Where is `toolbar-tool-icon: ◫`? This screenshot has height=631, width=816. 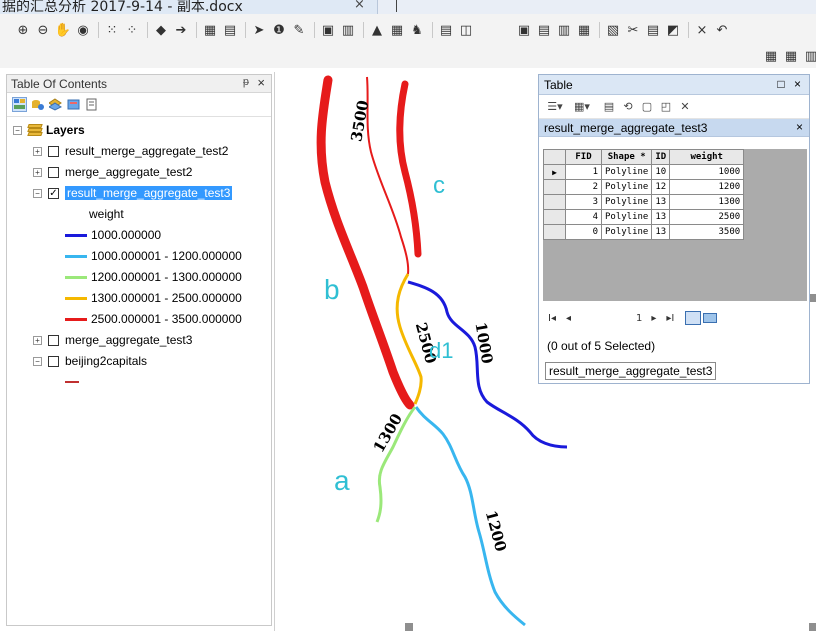 toolbar-tool-icon: ◫ is located at coordinates (466, 30).